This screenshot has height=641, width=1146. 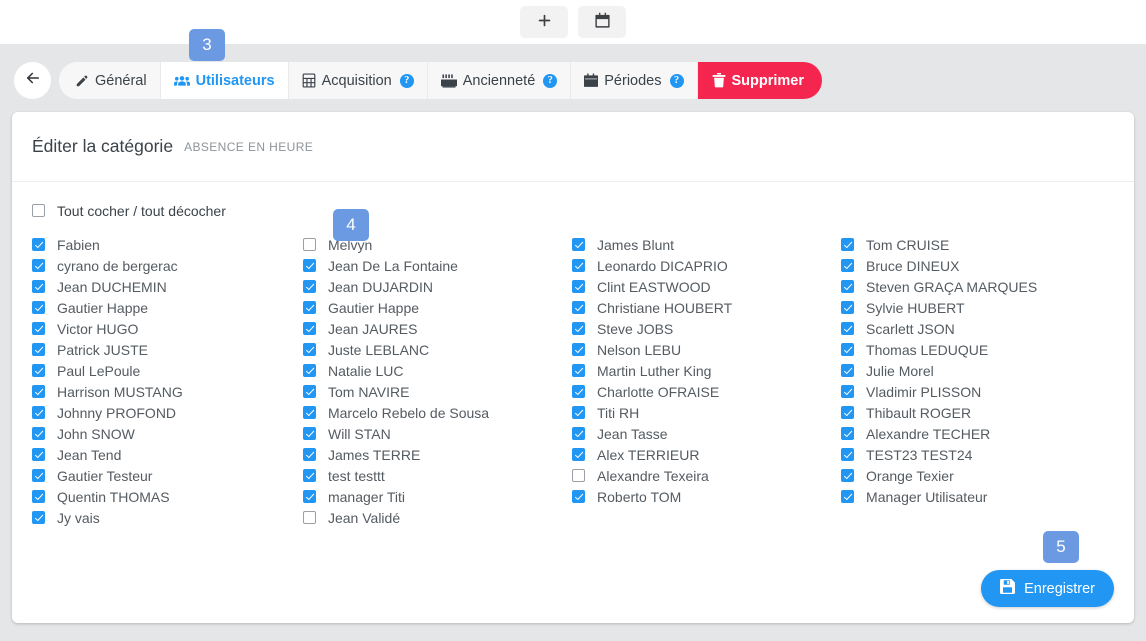 I want to click on user-checkbox-row: Will STAN, so click(x=437, y=433).